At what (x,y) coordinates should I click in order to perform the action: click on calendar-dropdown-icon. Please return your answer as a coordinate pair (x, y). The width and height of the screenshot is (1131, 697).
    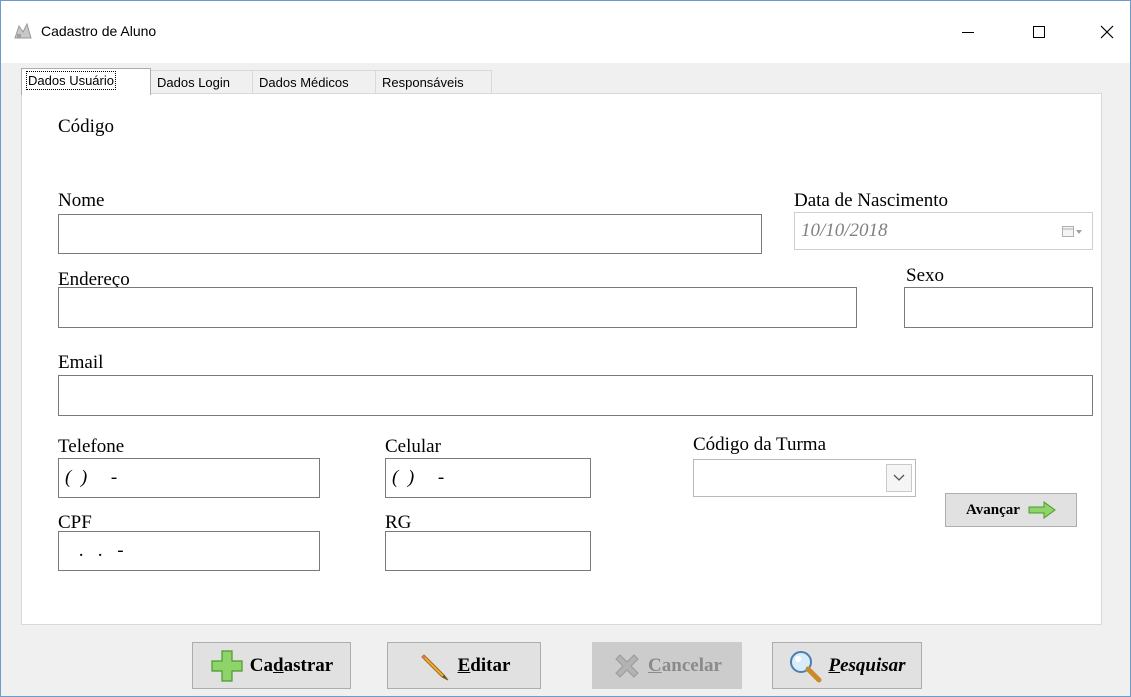
    Looking at the image, I should click on (1072, 234).